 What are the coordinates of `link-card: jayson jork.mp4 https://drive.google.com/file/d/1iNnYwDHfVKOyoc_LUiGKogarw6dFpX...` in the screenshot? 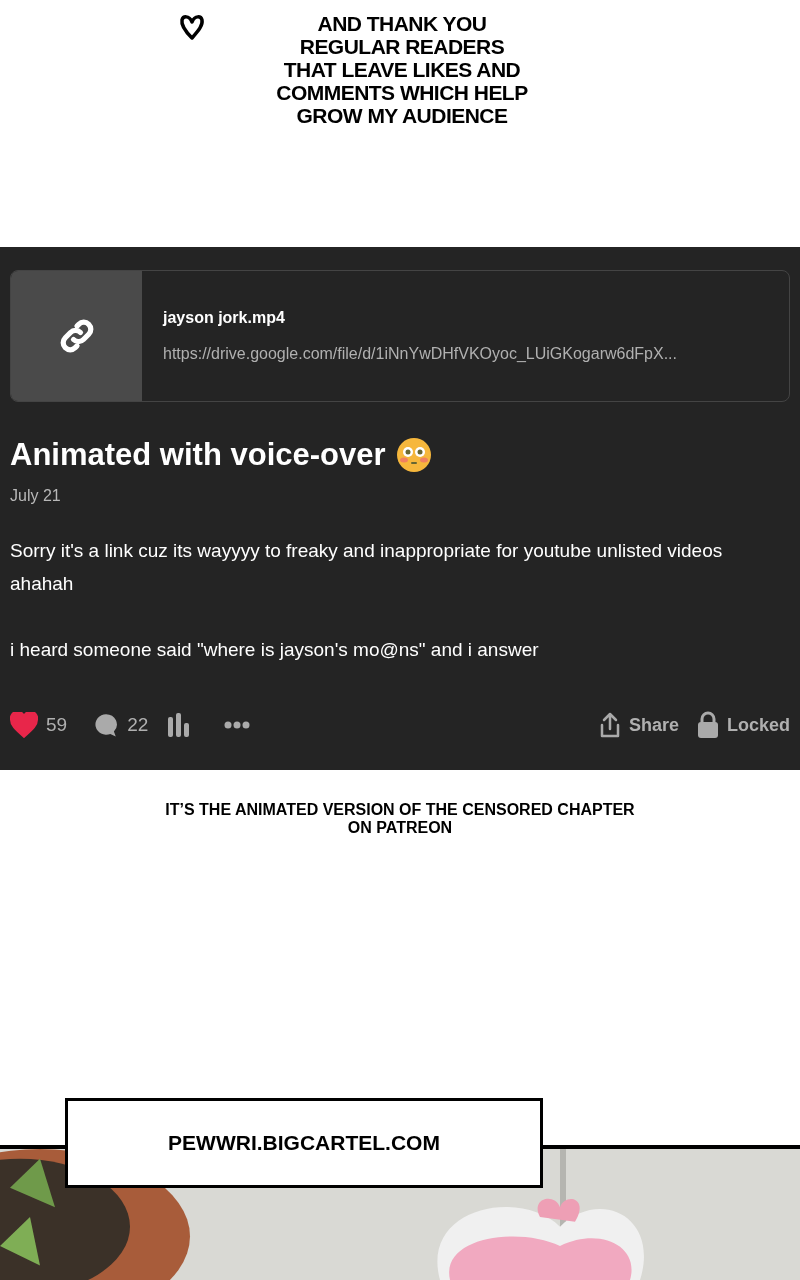 It's located at (400, 336).